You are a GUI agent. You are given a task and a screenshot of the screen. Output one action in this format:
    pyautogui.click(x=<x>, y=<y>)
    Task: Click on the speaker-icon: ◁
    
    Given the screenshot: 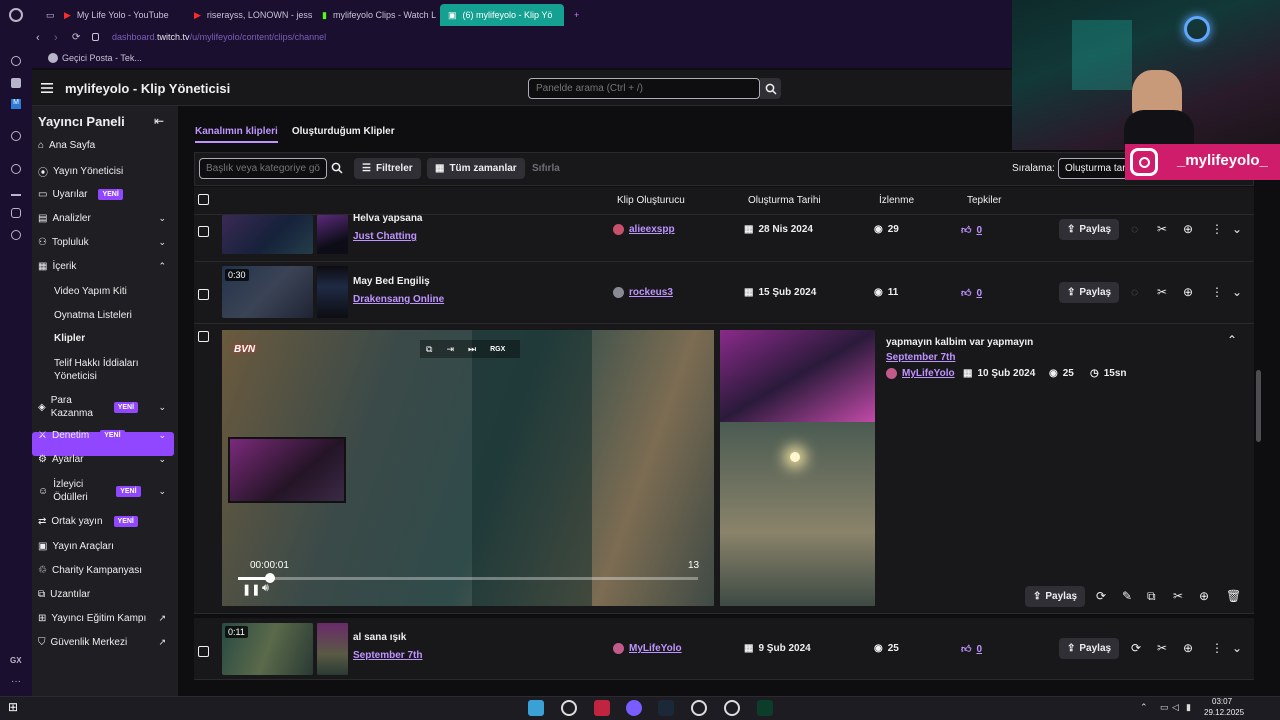 What is the action you would take?
    pyautogui.click(x=1175, y=707)
    